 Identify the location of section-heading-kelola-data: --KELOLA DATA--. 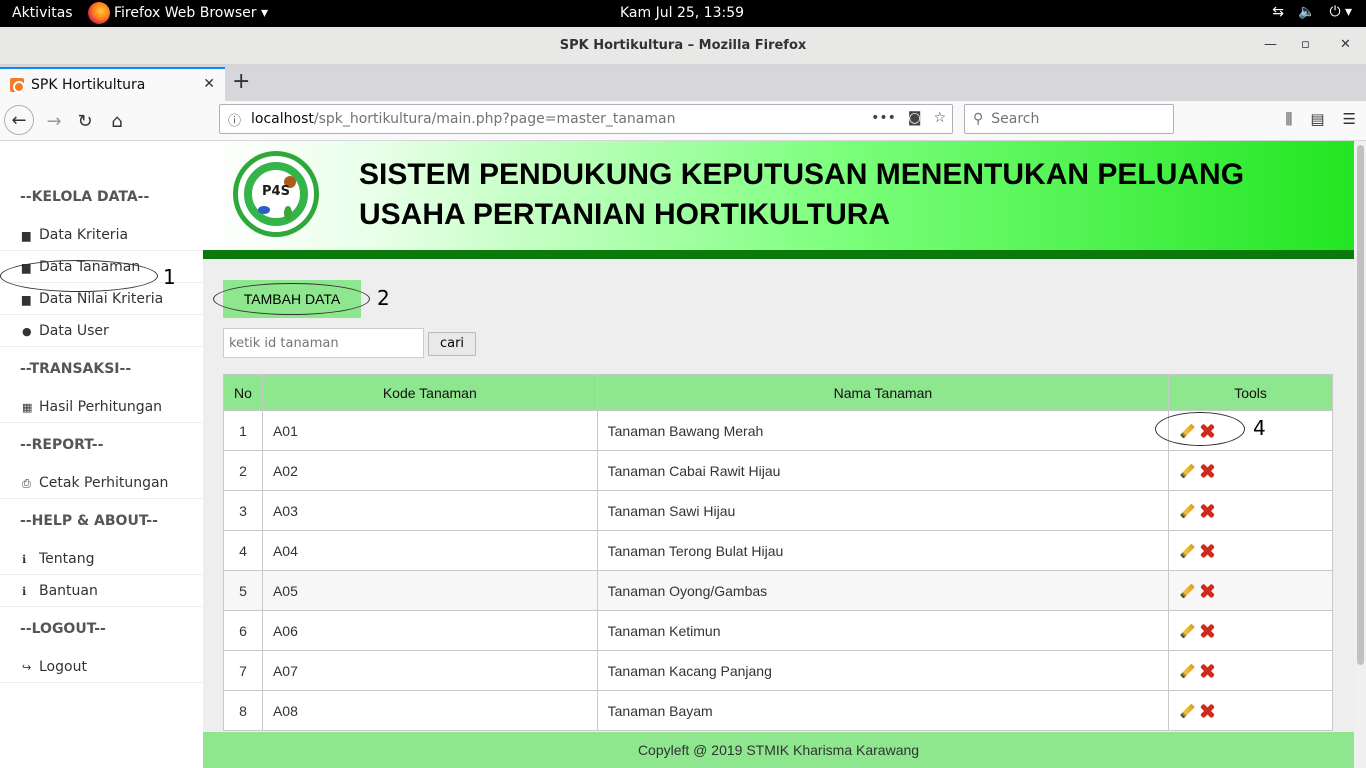
(85, 197).